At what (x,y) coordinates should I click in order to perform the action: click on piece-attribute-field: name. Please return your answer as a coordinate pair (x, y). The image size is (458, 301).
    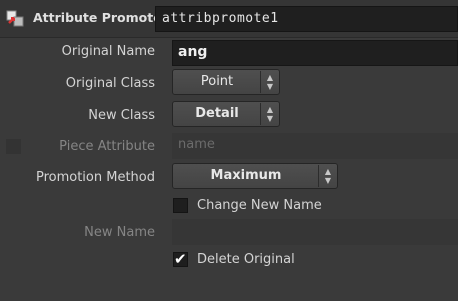
    Looking at the image, I should click on (315, 146).